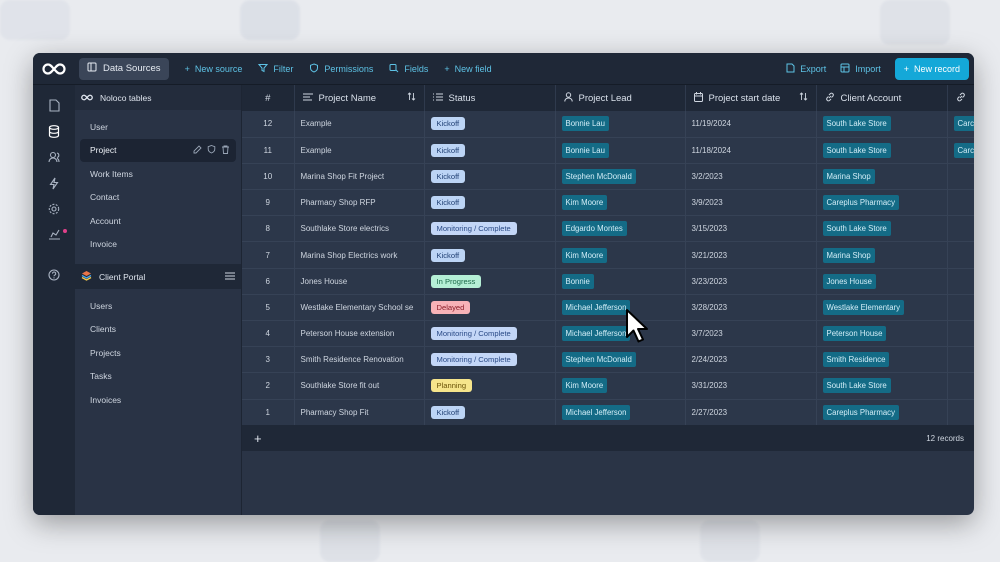 Image resolution: width=1000 pixels, height=562 pixels. Describe the element at coordinates (359, 334) in the screenshot. I see `project-name-cell: Peterson House extension` at that location.